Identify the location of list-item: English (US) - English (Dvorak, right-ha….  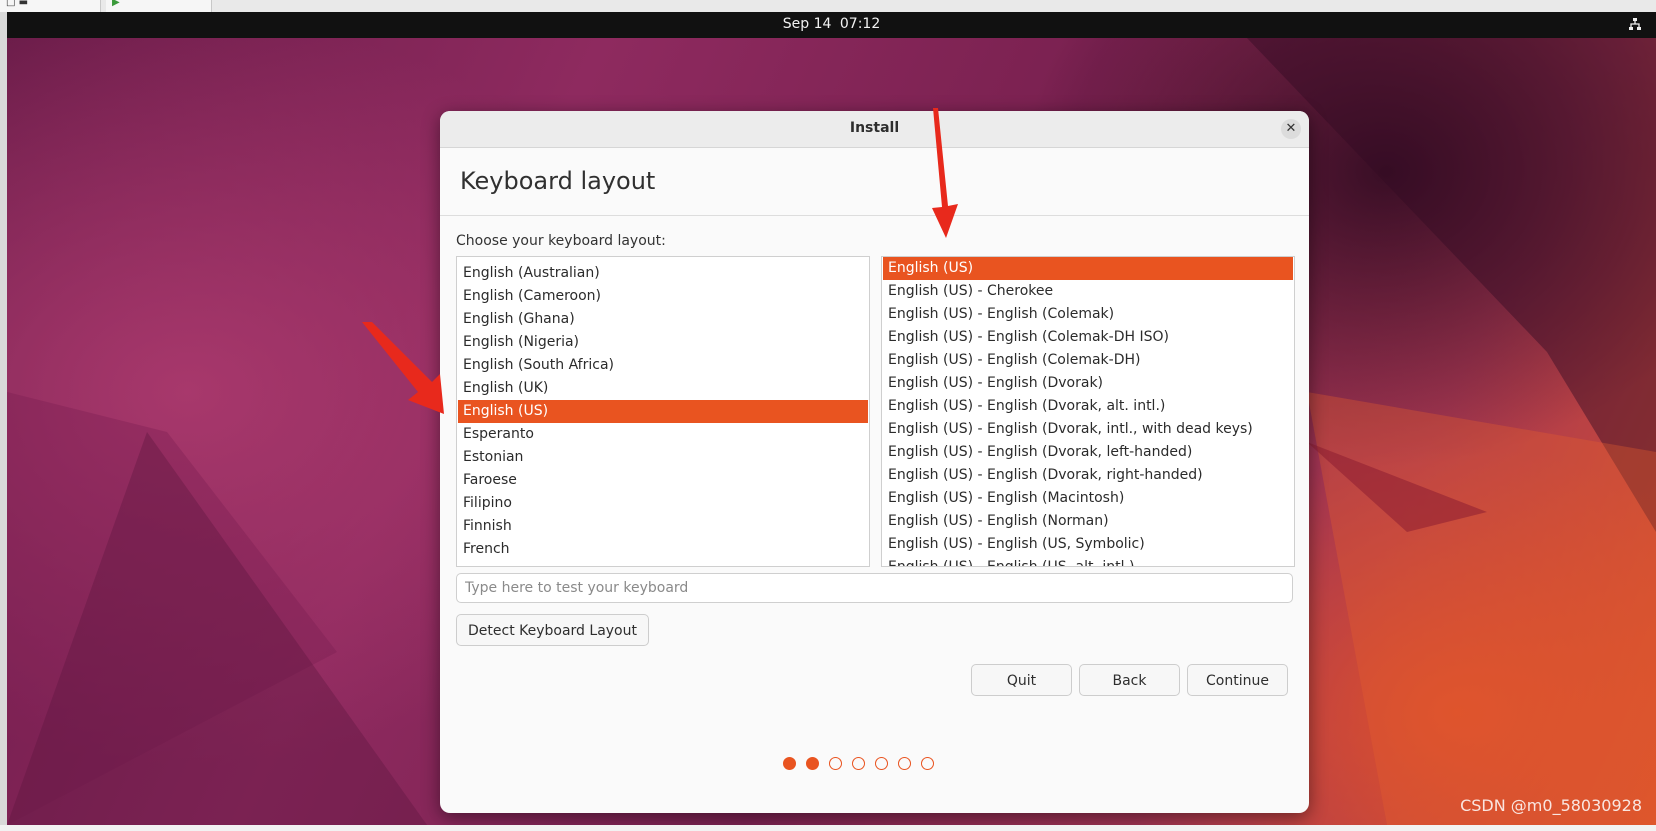
(1088, 475).